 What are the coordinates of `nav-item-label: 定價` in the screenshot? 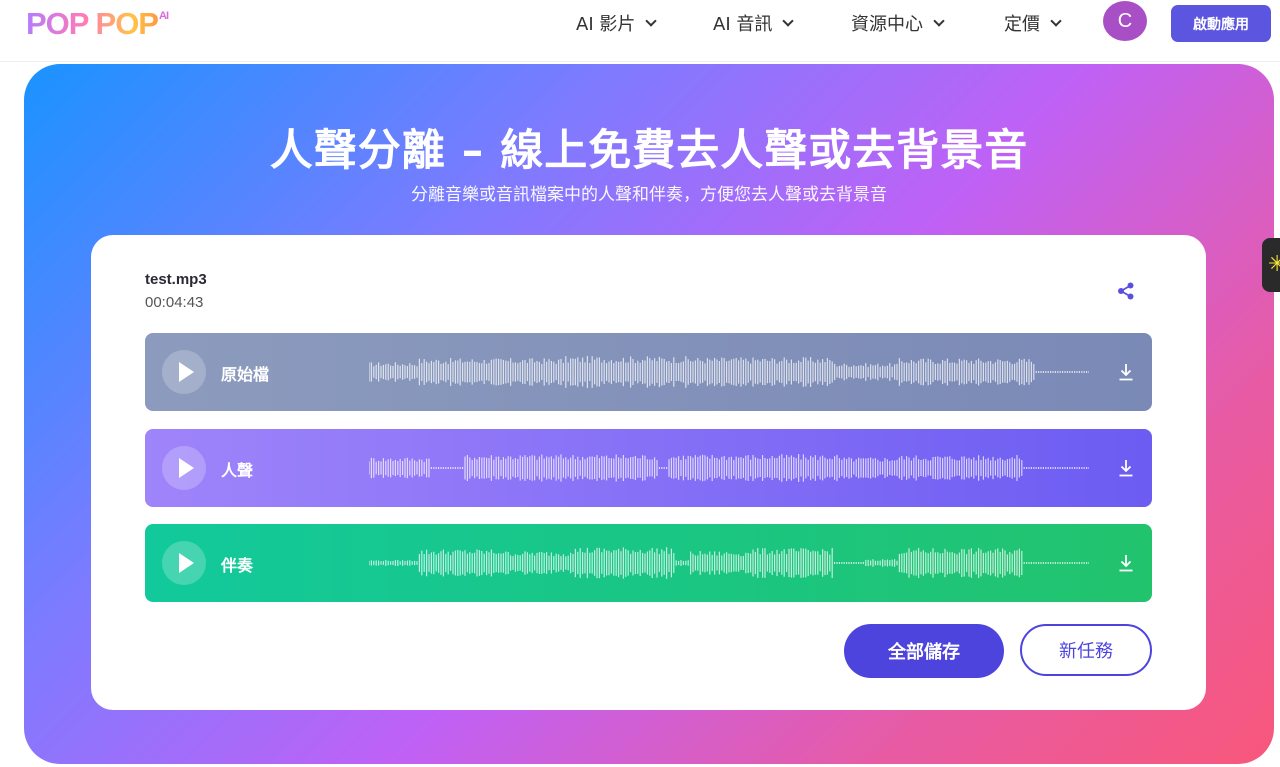 It's located at (1022, 24).